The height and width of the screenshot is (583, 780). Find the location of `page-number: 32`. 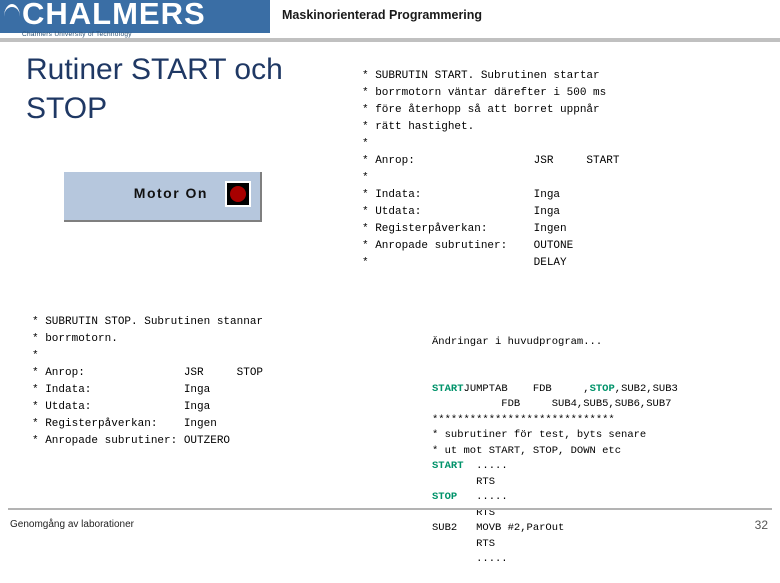

page-number: 32 is located at coordinates (761, 525).